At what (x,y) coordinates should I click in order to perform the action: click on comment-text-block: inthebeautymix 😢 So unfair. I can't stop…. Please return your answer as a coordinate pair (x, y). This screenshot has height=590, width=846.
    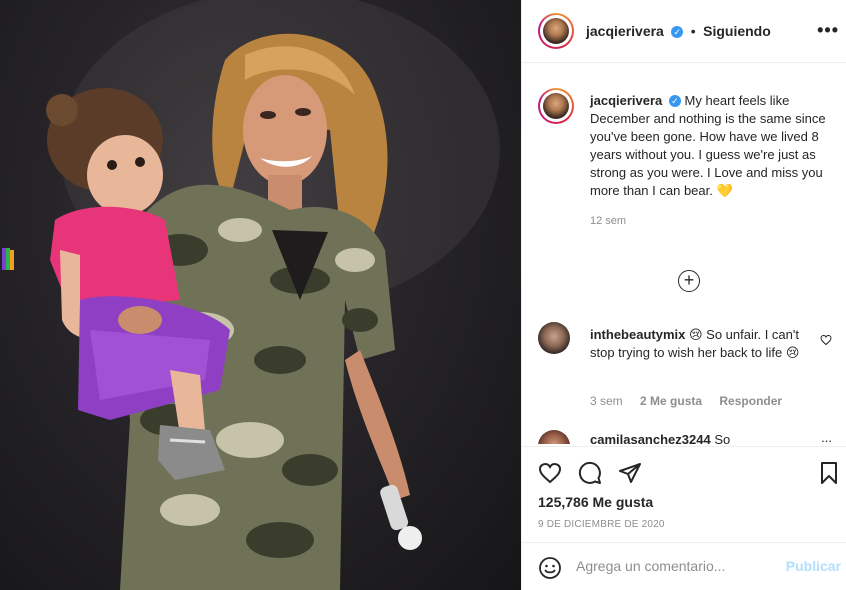
    Looking at the image, I should click on (697, 344).